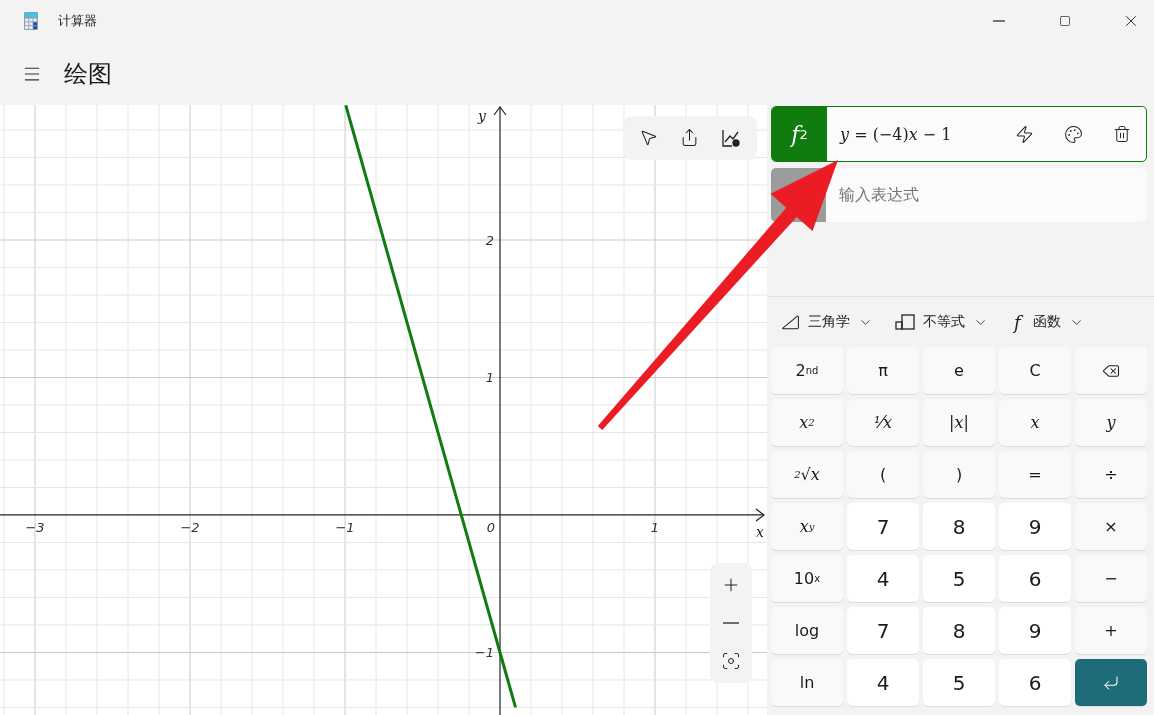  What do you see at coordinates (1035, 370) in the screenshot?
I see `keypad-key: C` at bounding box center [1035, 370].